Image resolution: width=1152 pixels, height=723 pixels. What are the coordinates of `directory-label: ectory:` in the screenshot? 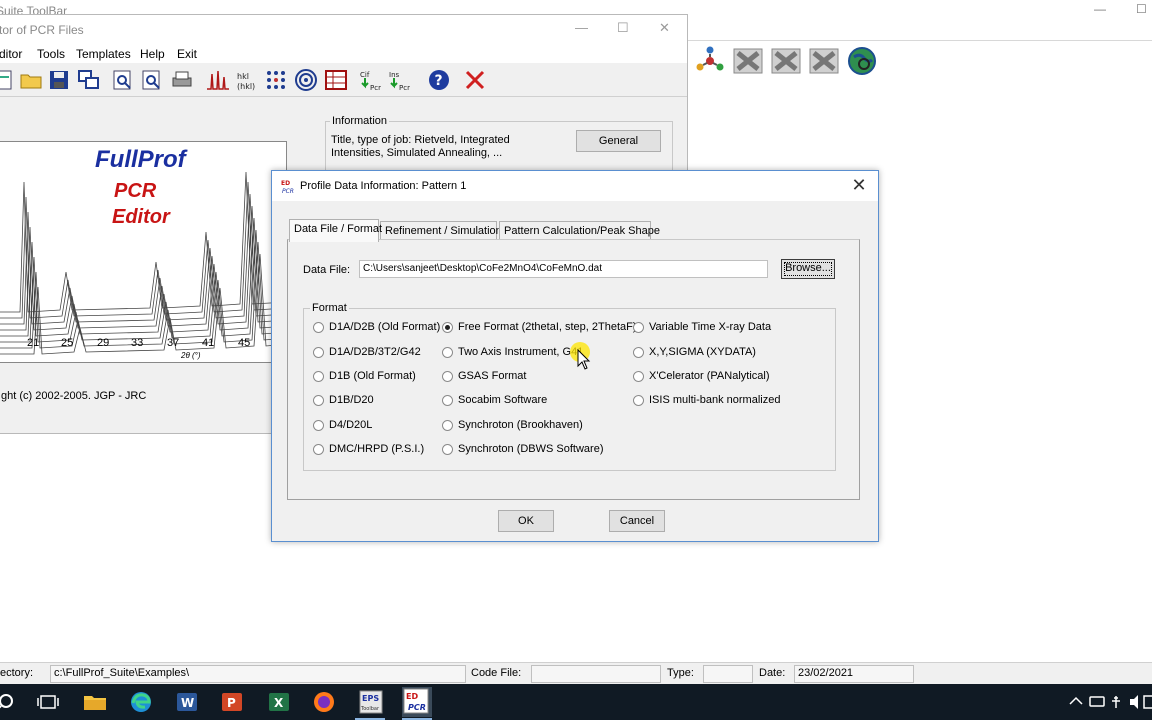 It's located at (17, 673).